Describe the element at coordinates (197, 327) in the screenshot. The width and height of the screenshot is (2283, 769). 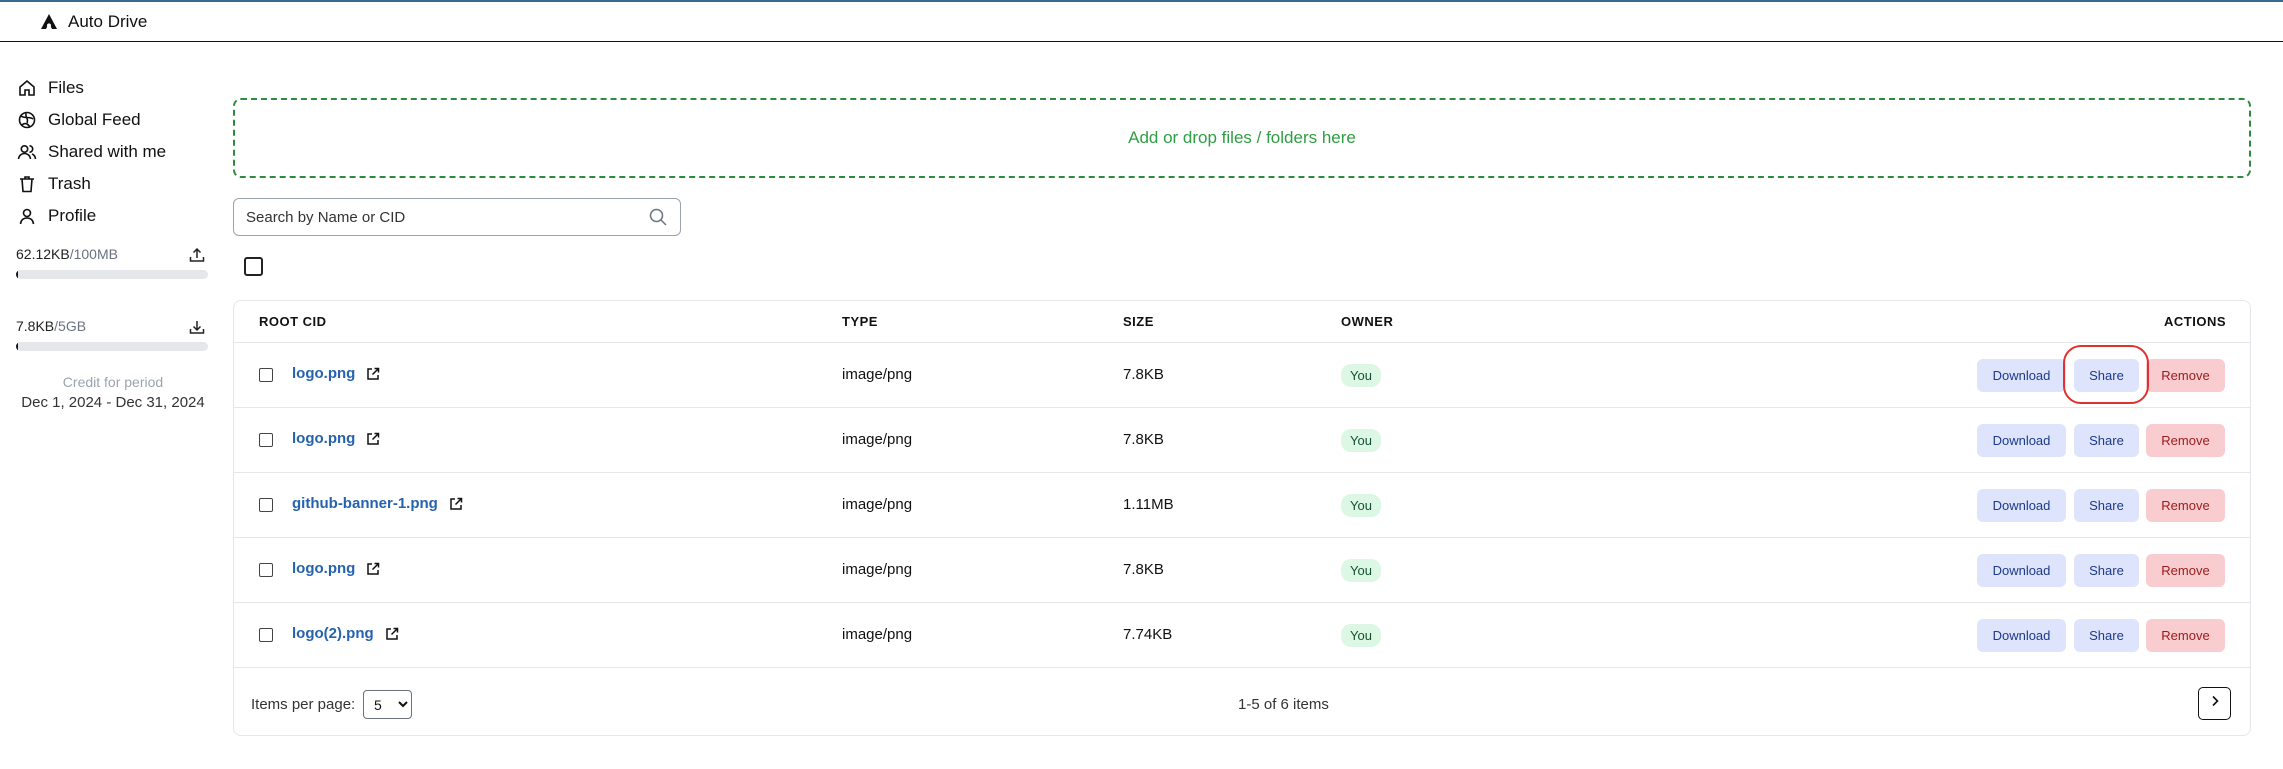
I see `download-icon` at that location.